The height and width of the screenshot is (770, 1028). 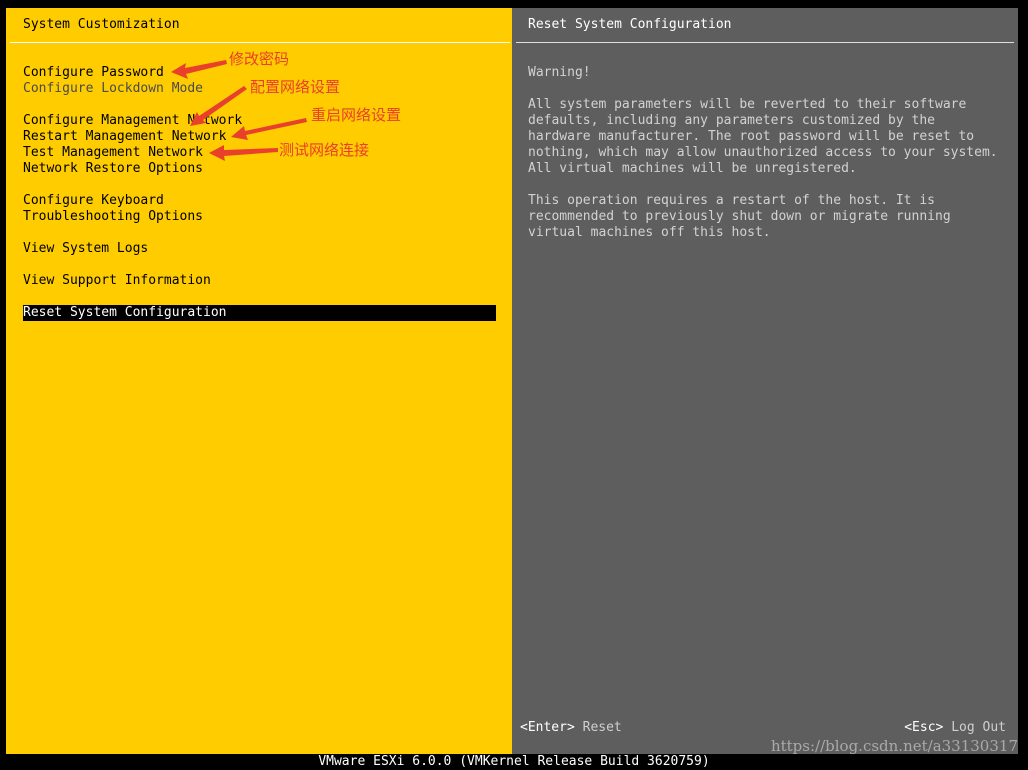 I want to click on menu-item-reset-system-configuration: Reset System Configuration, so click(x=259, y=313).